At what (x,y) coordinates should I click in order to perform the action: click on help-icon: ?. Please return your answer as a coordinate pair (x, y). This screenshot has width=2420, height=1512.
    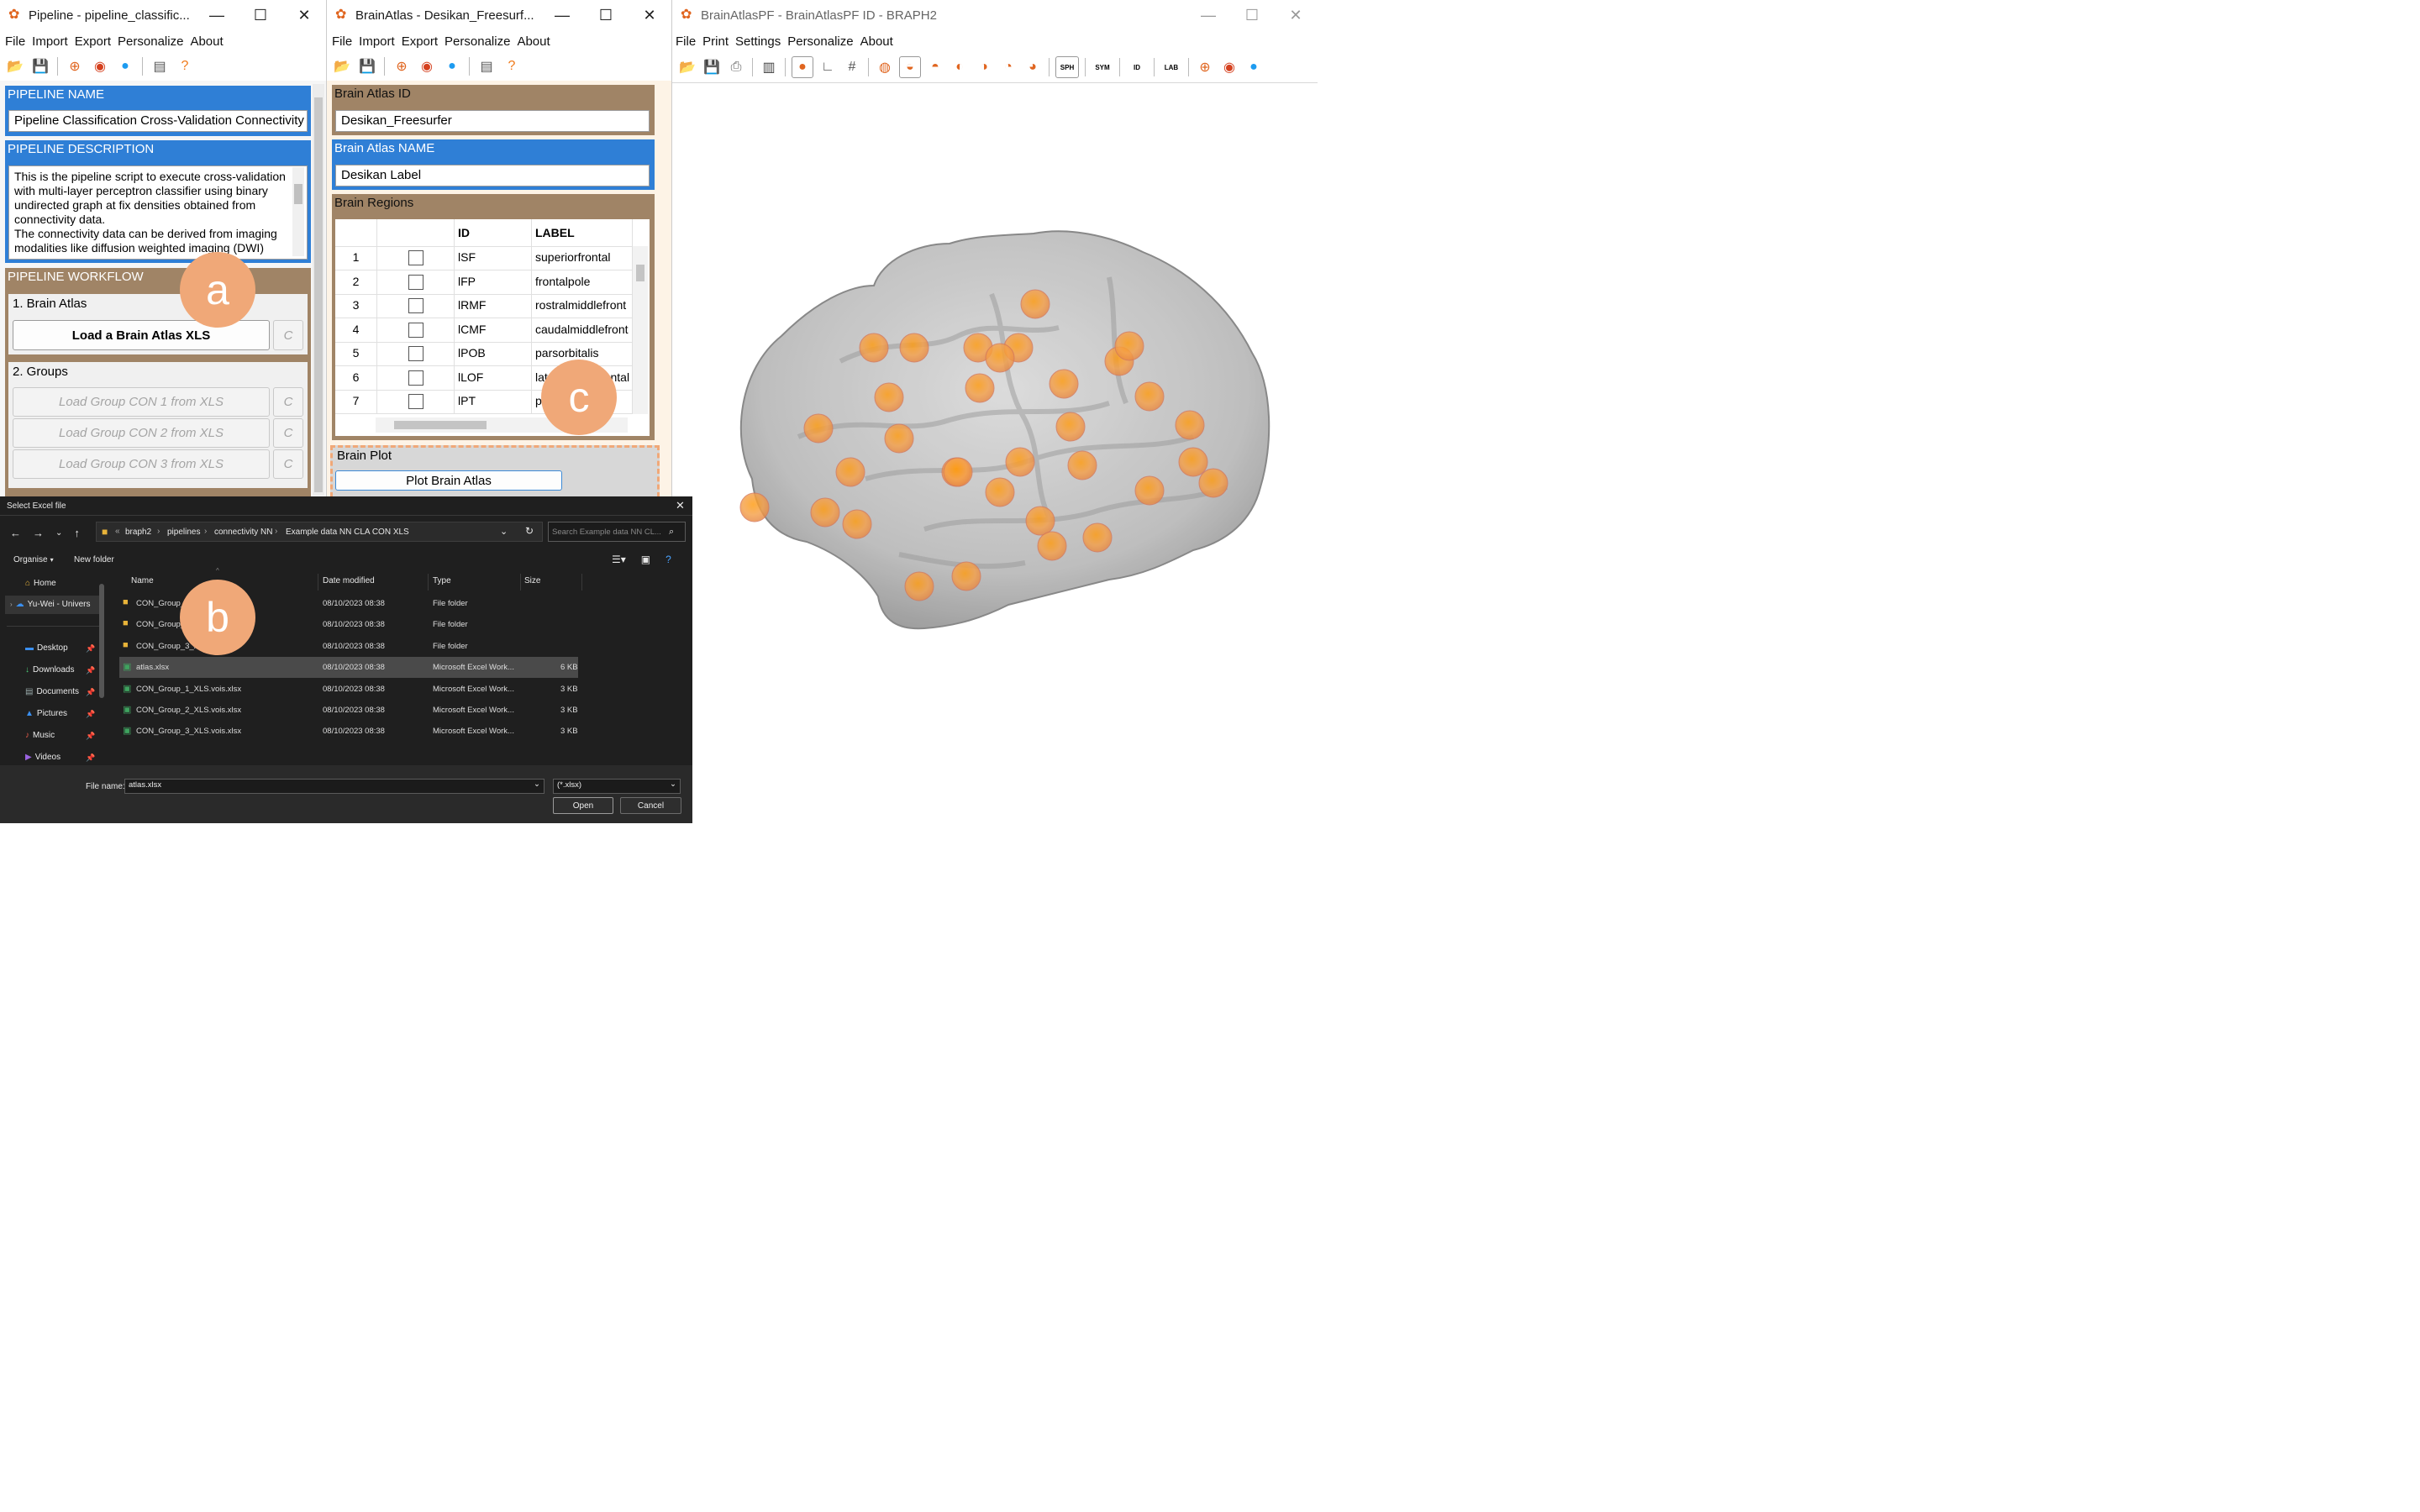
    Looking at the image, I should click on (185, 66).